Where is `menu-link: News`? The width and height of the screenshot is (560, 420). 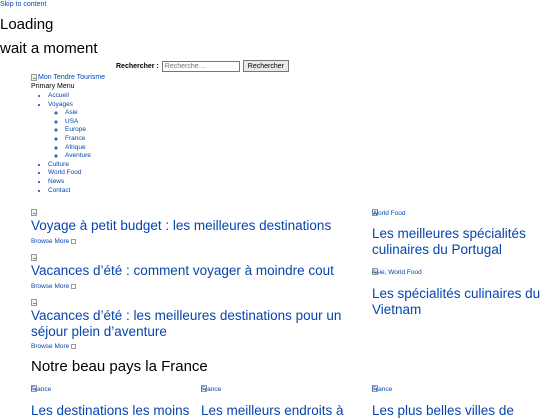
menu-link: News is located at coordinates (56, 181).